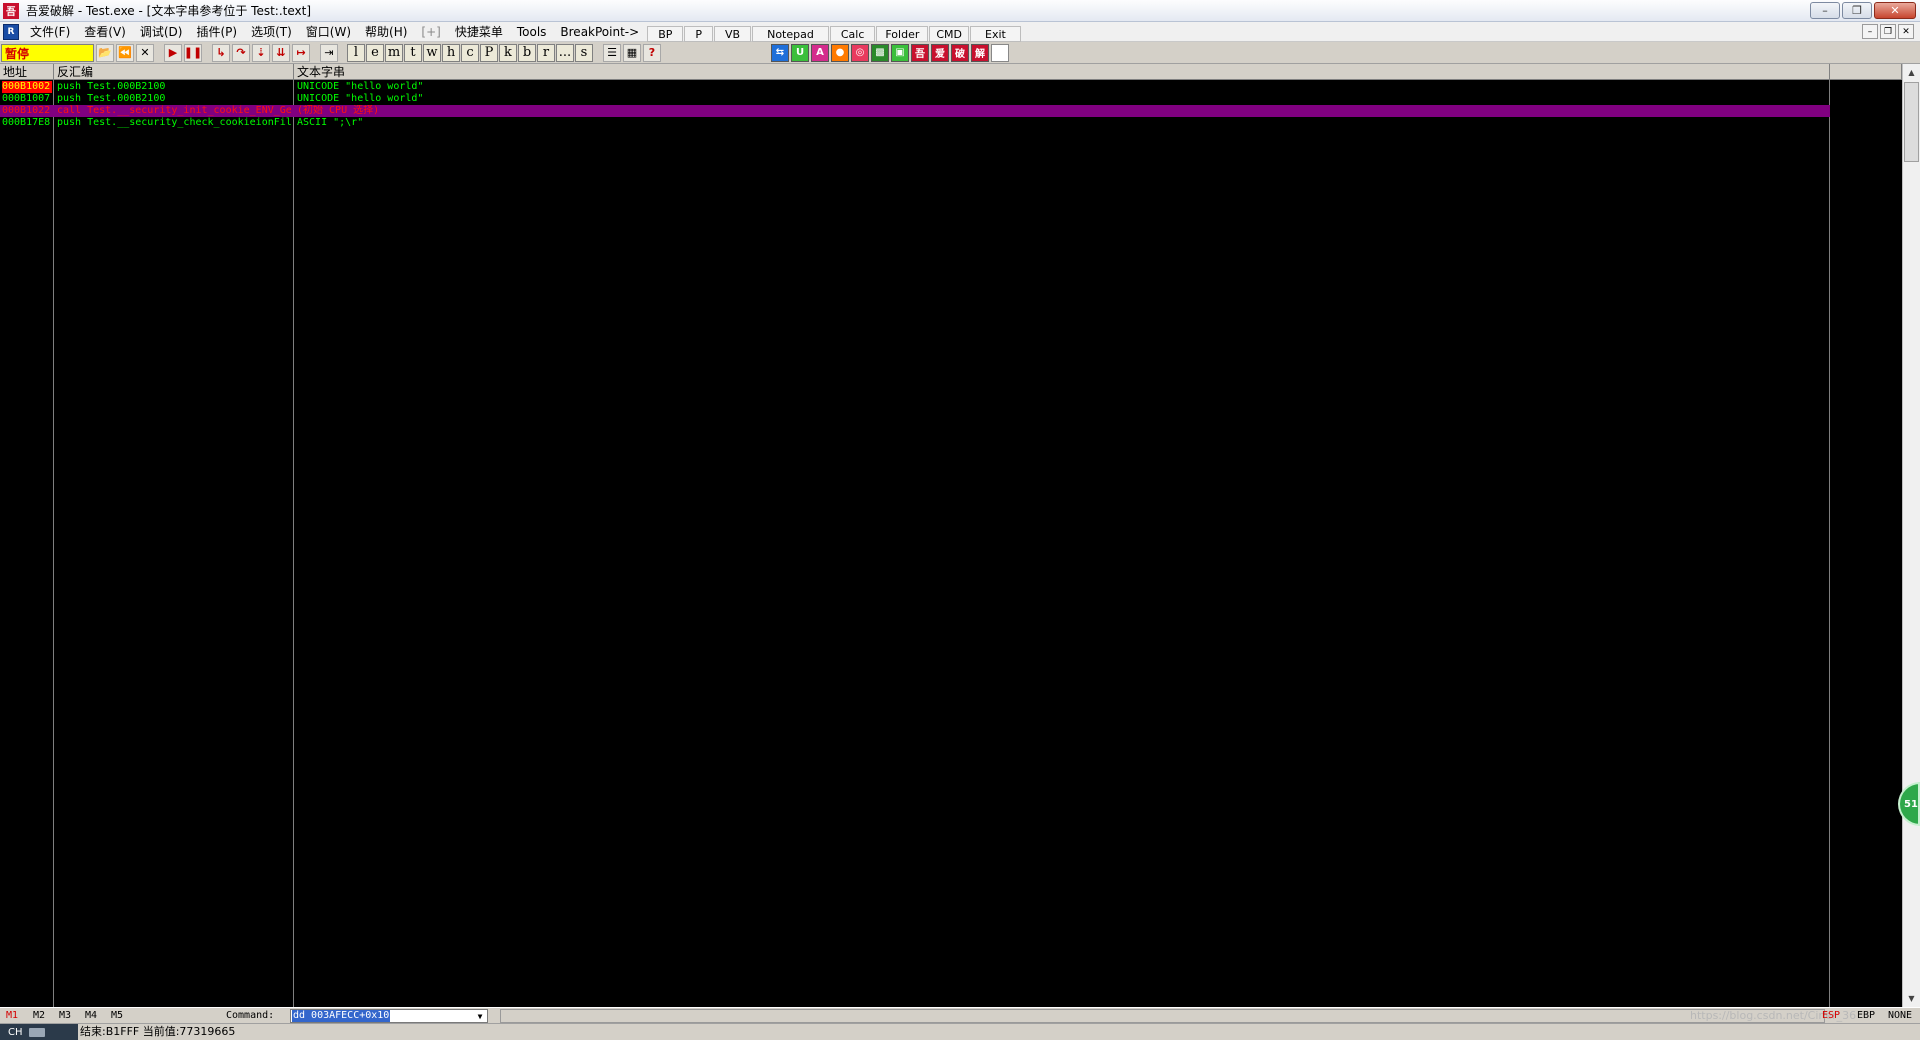 This screenshot has height=1040, width=1920. Describe the element at coordinates (26, 110) in the screenshot. I see `row-address: 000B1022` at that location.